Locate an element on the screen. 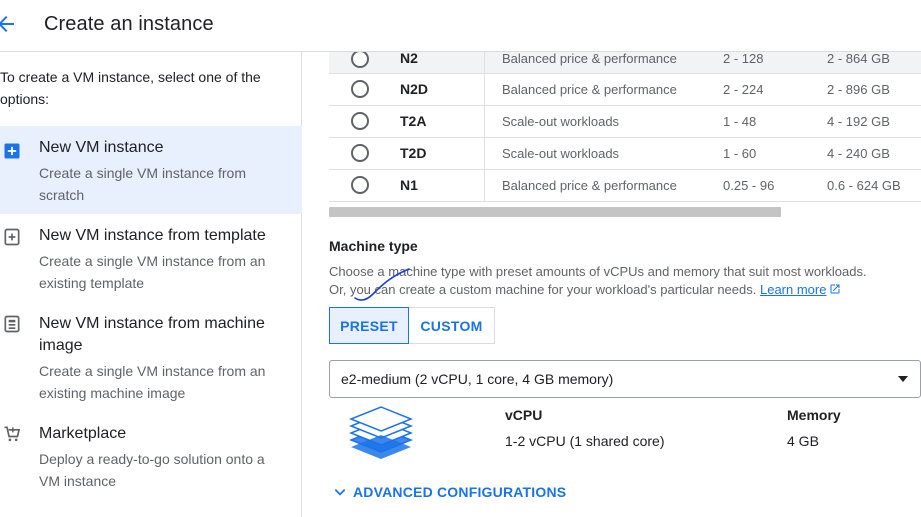  top-bar: Create an instance is located at coordinates (460, 26).